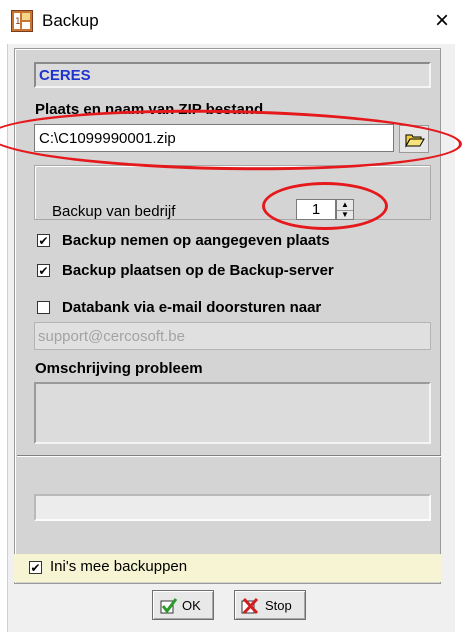  I want to click on stop-cross-icon, so click(250, 606).